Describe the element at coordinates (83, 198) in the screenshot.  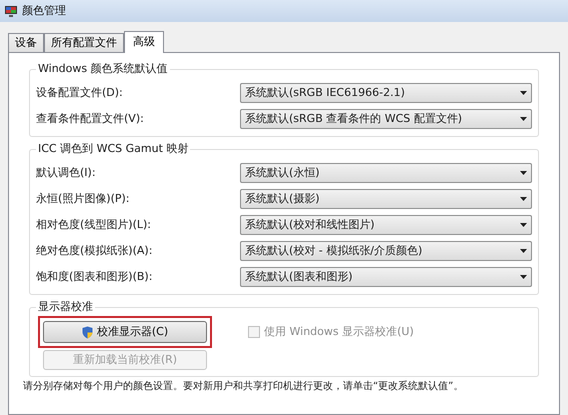
I see `field-label: 永恒(照片图像)(P):` at that location.